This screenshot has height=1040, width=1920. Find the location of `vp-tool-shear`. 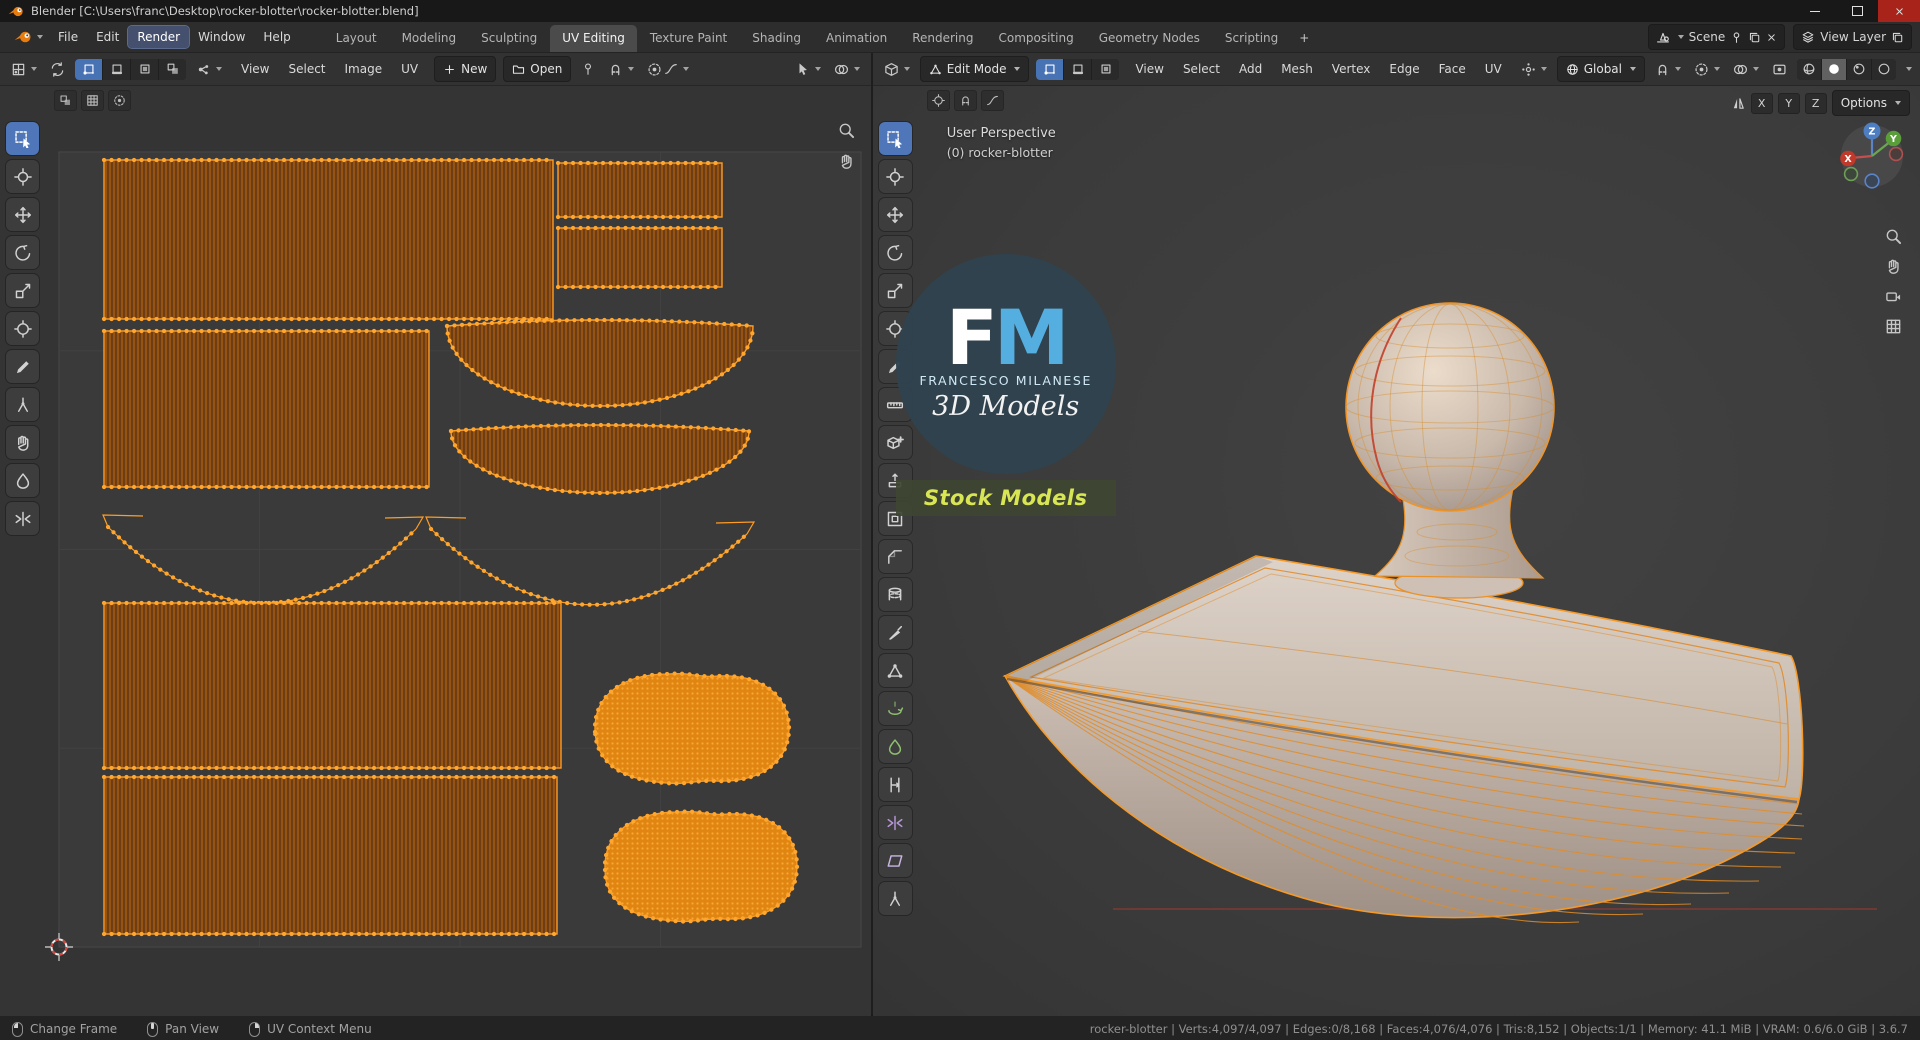

vp-tool-shear is located at coordinates (895, 860).